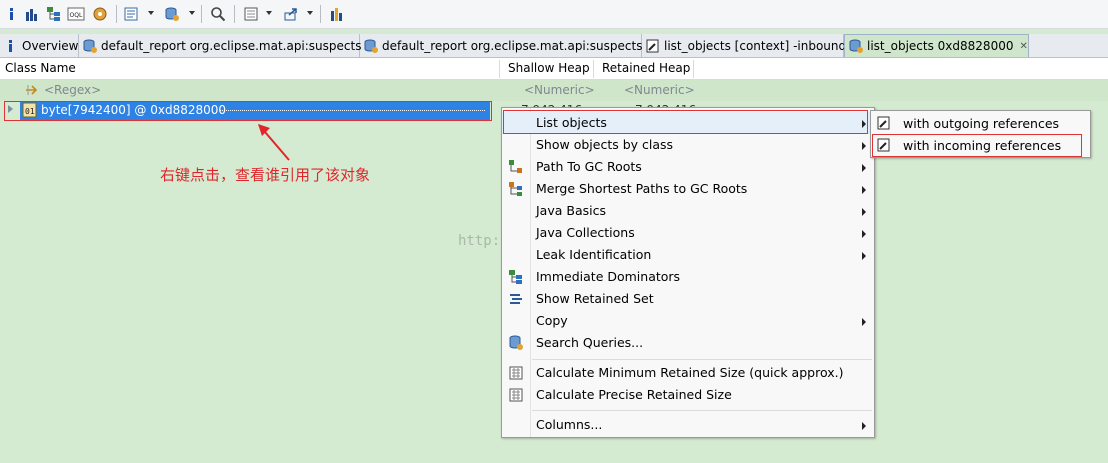 The height and width of the screenshot is (463, 1108). I want to click on list-objects-icon, so click(653, 46).